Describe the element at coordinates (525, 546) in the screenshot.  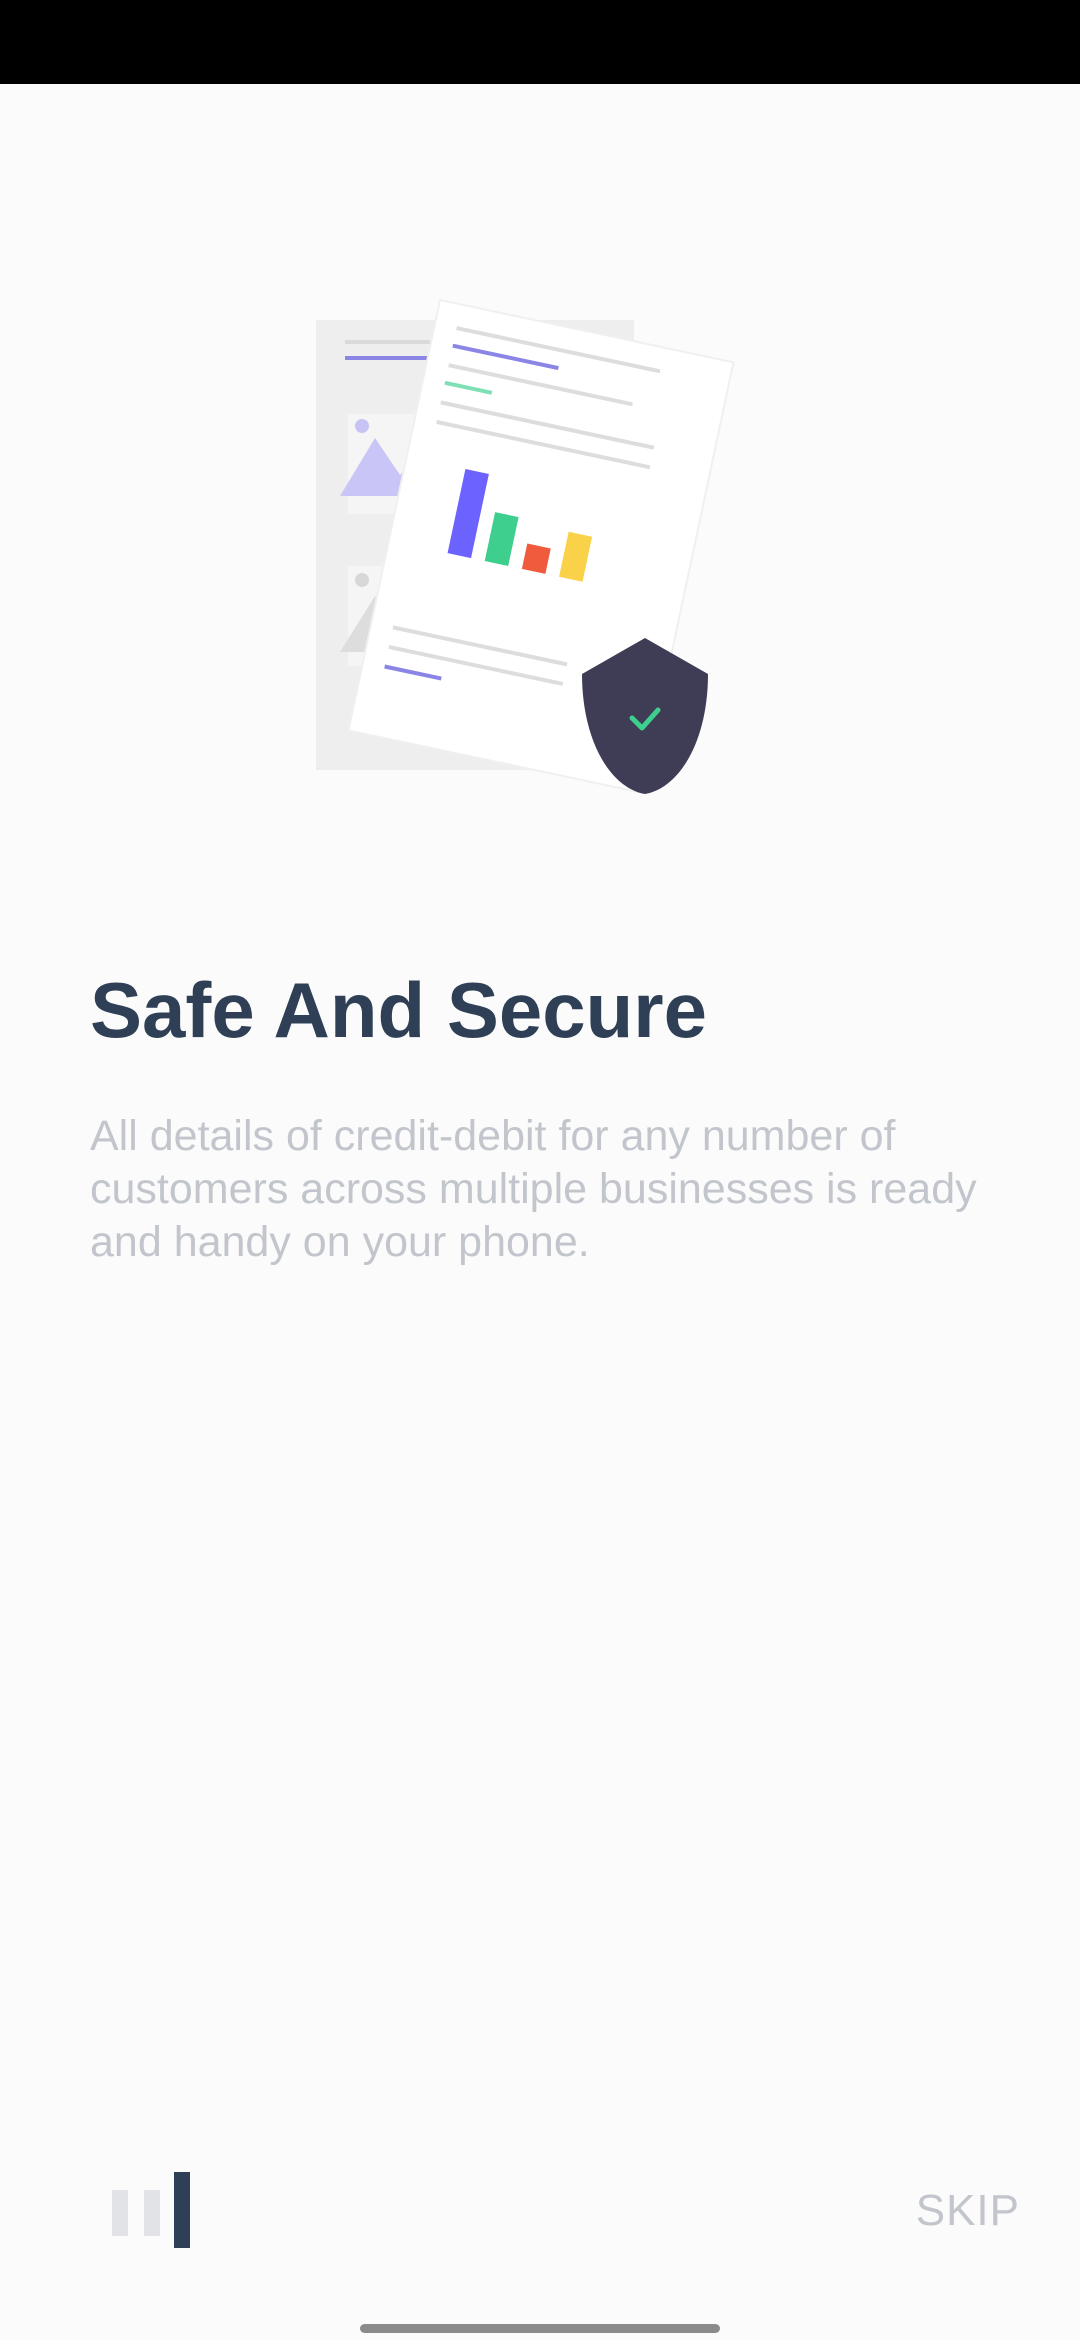
I see `illustration-svg` at that location.